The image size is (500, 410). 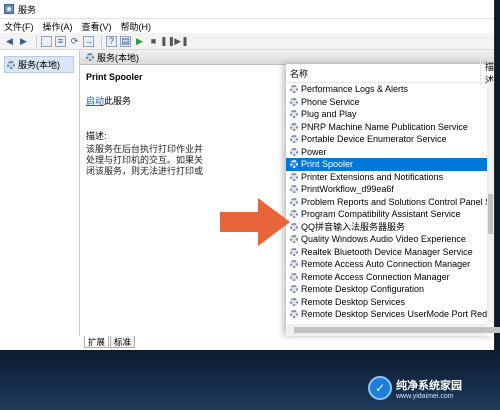 What do you see at coordinates (9, 41) in the screenshot?
I see `back-icon: ◀` at bounding box center [9, 41].